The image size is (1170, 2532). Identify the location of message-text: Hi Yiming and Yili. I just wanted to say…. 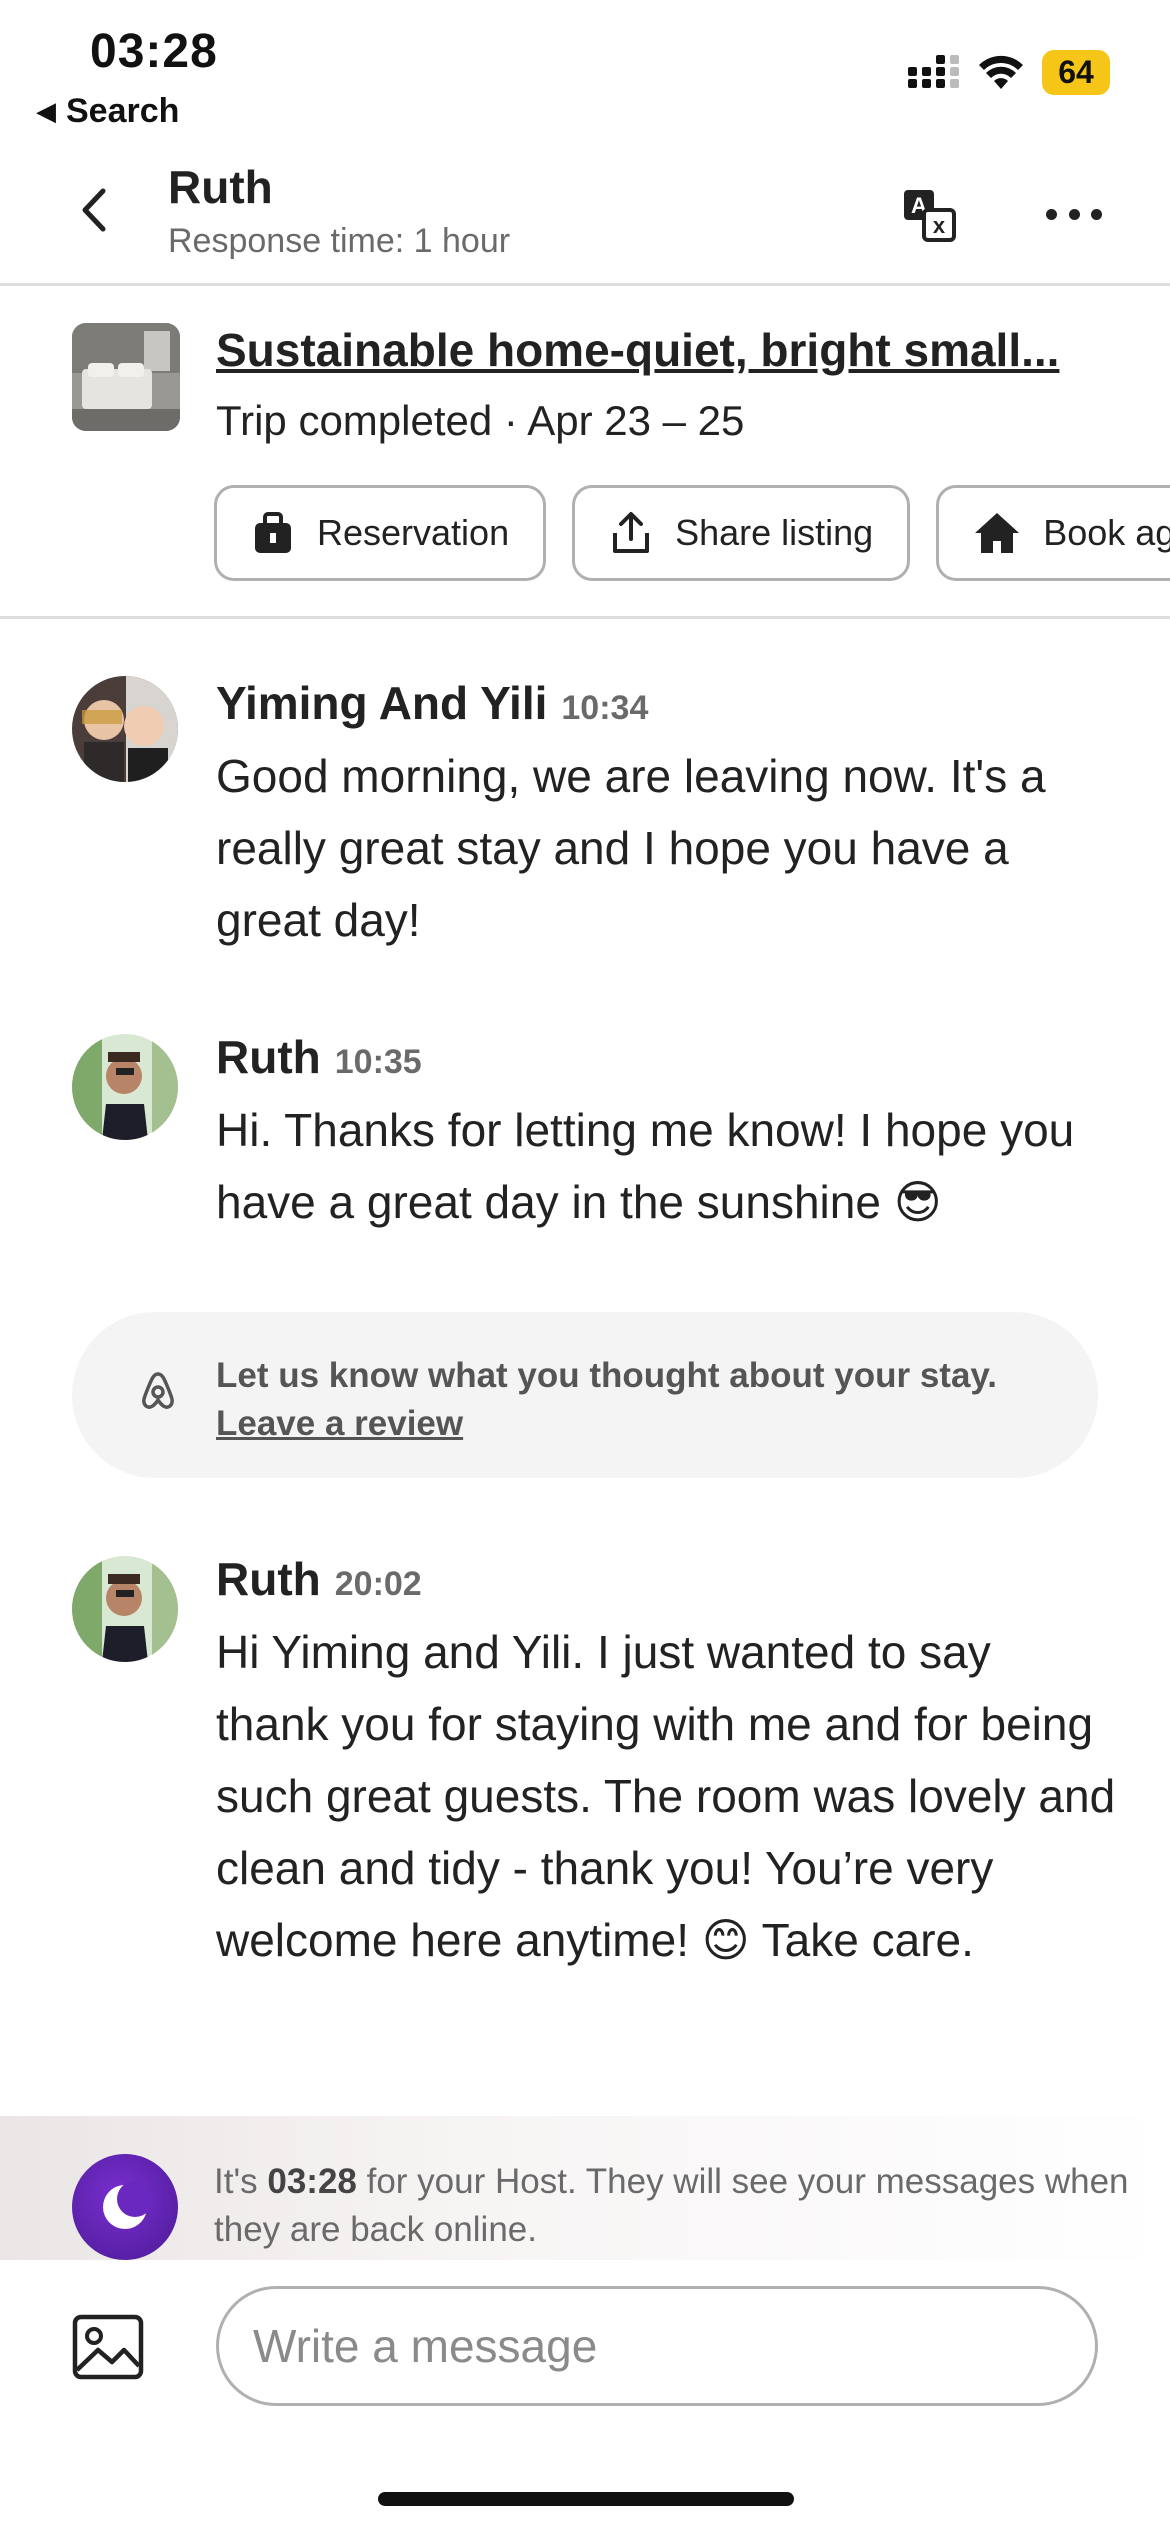
(666, 1796).